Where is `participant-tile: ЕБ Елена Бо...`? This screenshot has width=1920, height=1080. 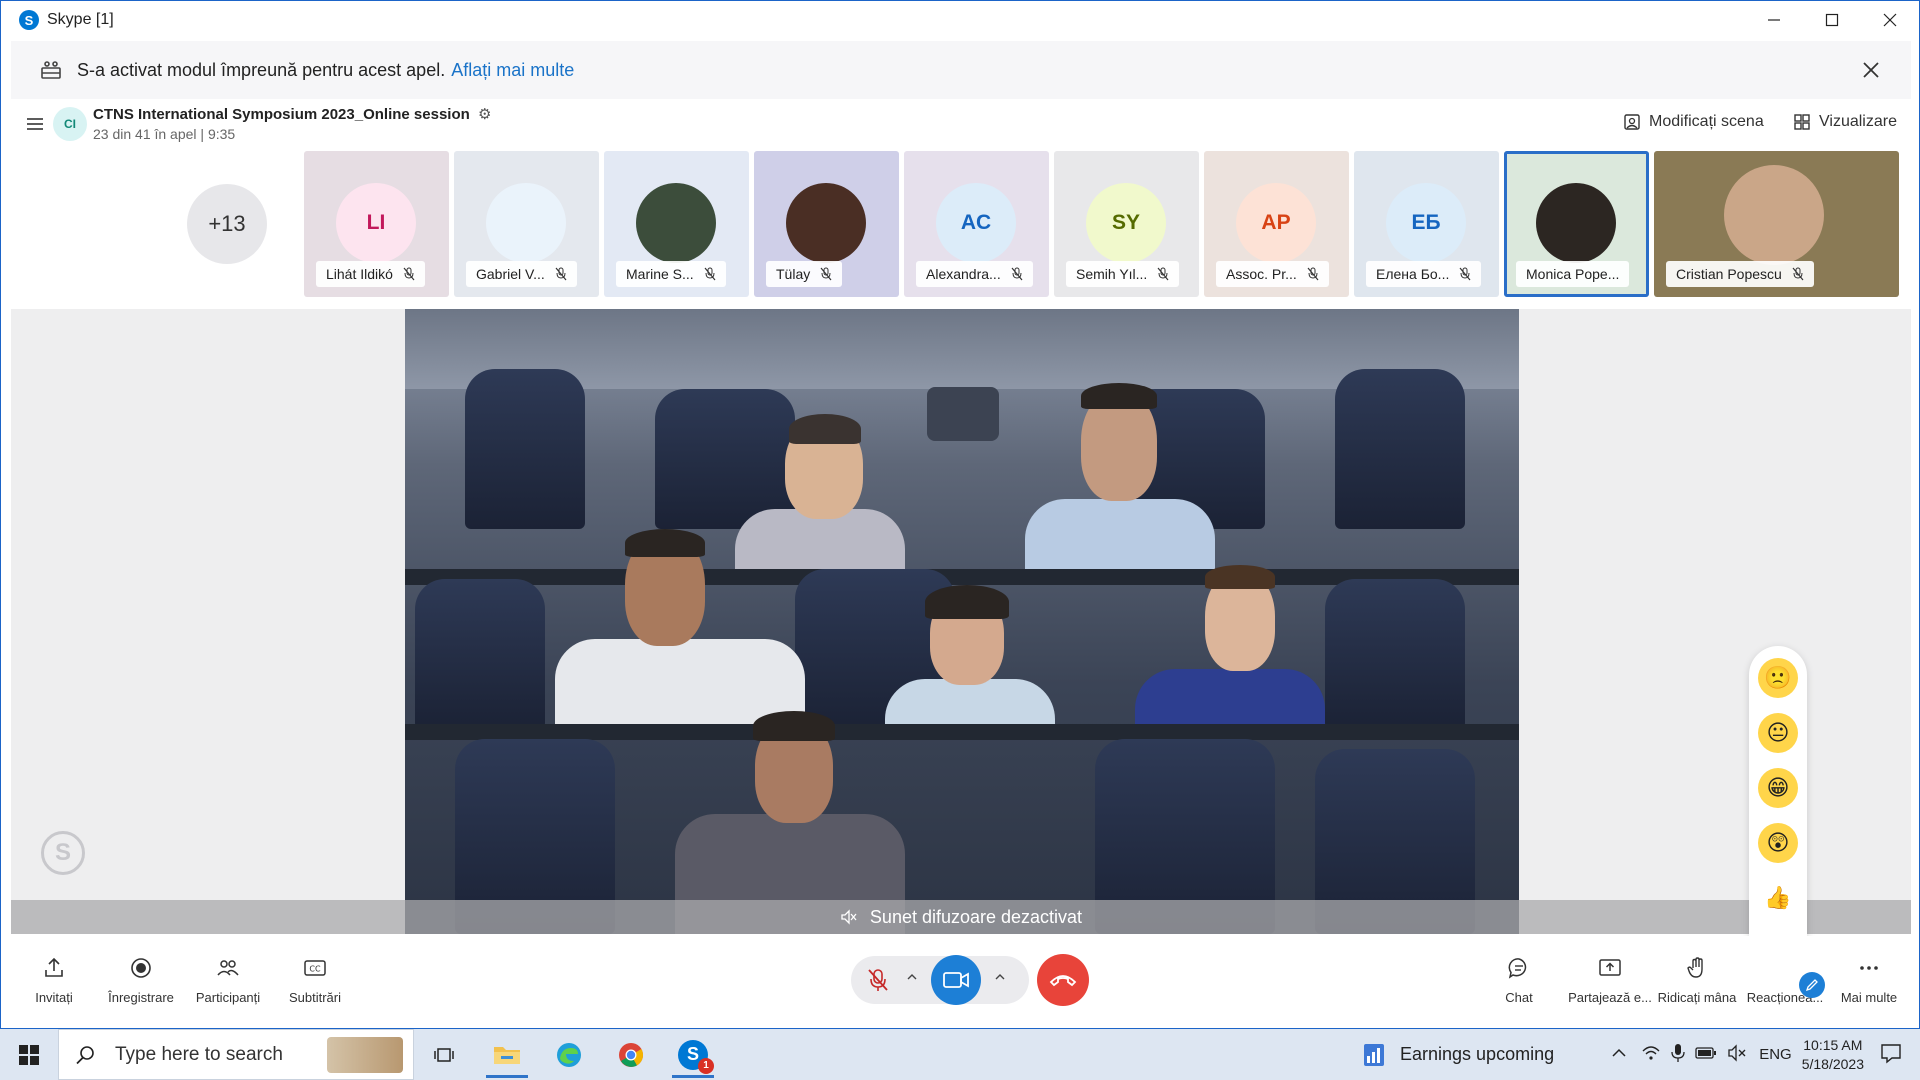
participant-tile: ЕБ Елена Бо... is located at coordinates (1426, 224).